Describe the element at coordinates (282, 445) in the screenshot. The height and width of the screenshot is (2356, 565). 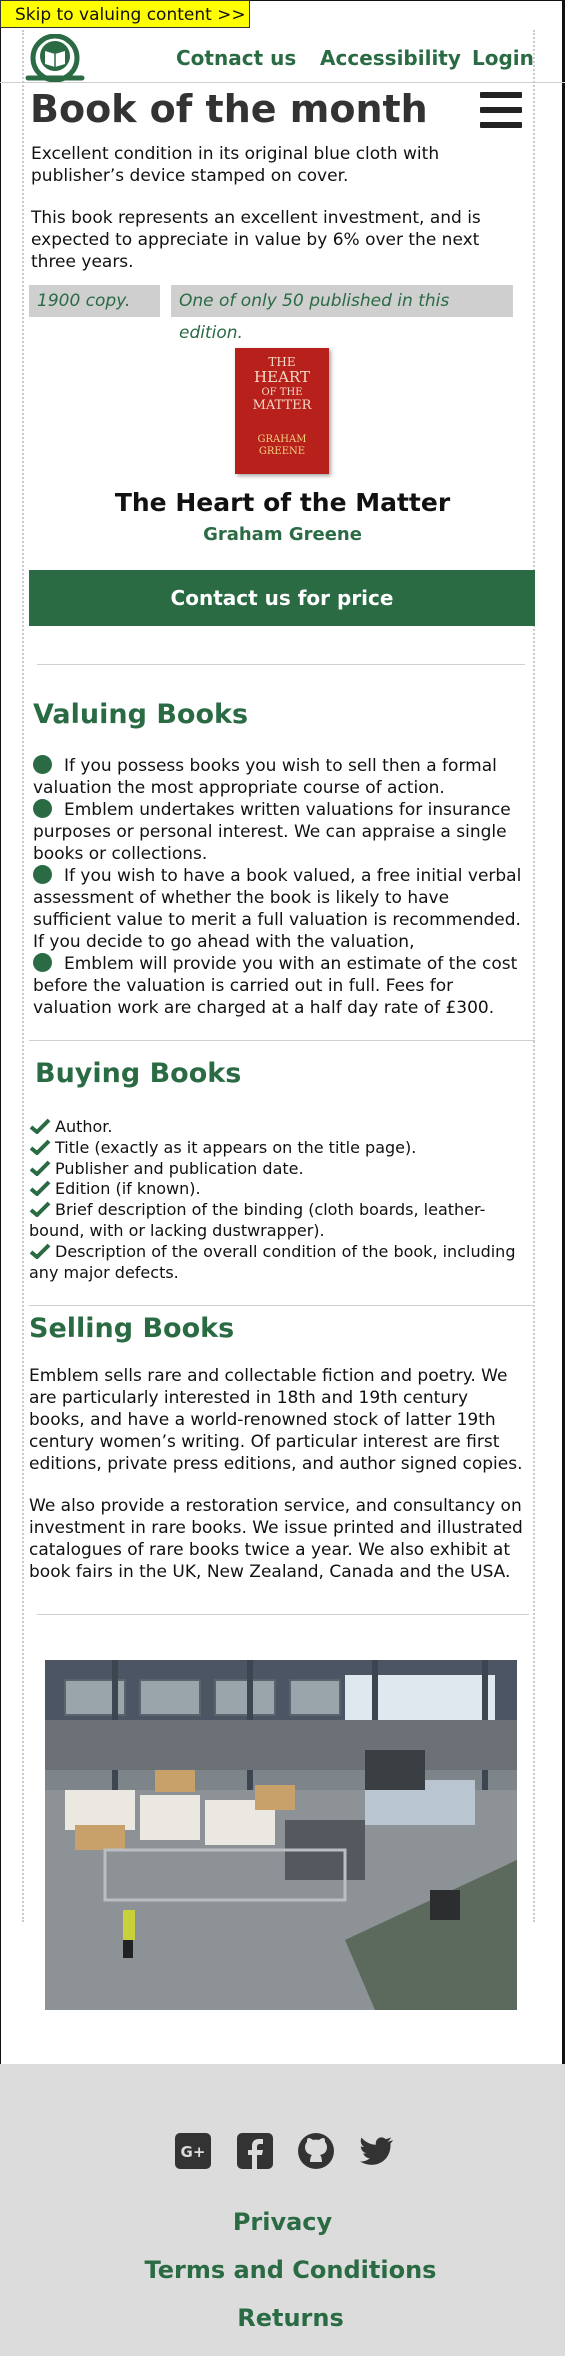
I see `cover-author: GRAHAM GREENE` at that location.